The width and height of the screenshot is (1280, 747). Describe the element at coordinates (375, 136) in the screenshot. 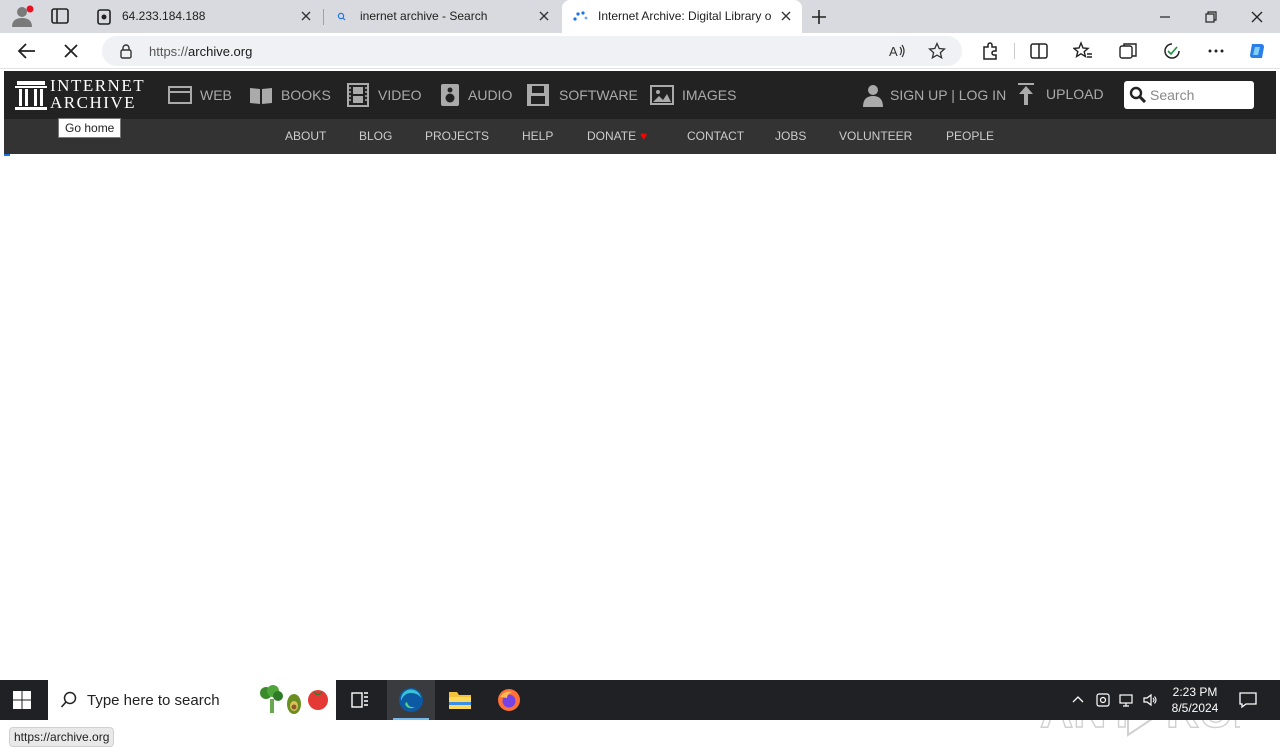

I see `subnav-blog: BLOG` at that location.